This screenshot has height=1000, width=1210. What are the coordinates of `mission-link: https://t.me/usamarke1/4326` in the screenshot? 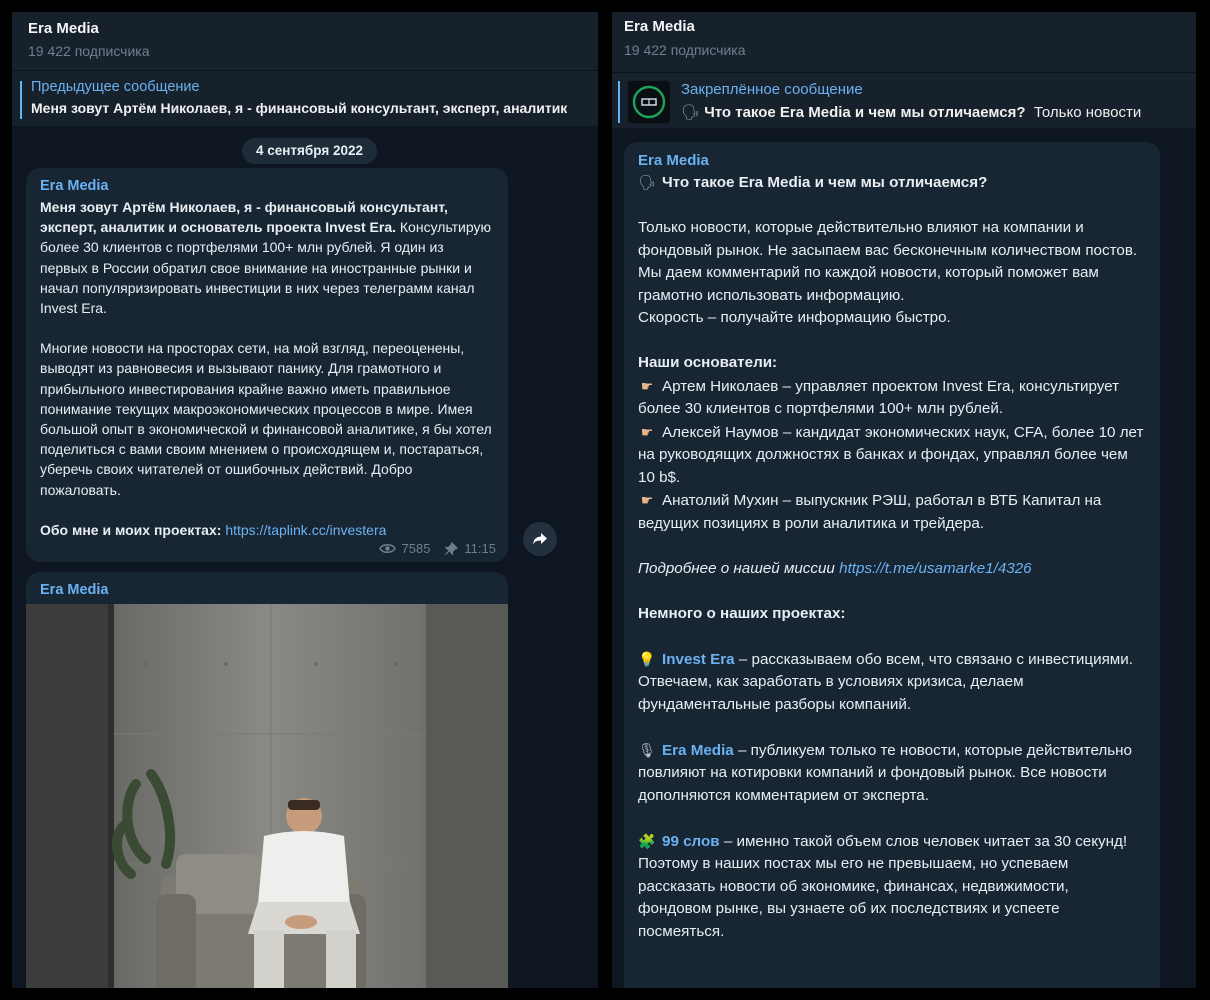 It's located at (935, 568).